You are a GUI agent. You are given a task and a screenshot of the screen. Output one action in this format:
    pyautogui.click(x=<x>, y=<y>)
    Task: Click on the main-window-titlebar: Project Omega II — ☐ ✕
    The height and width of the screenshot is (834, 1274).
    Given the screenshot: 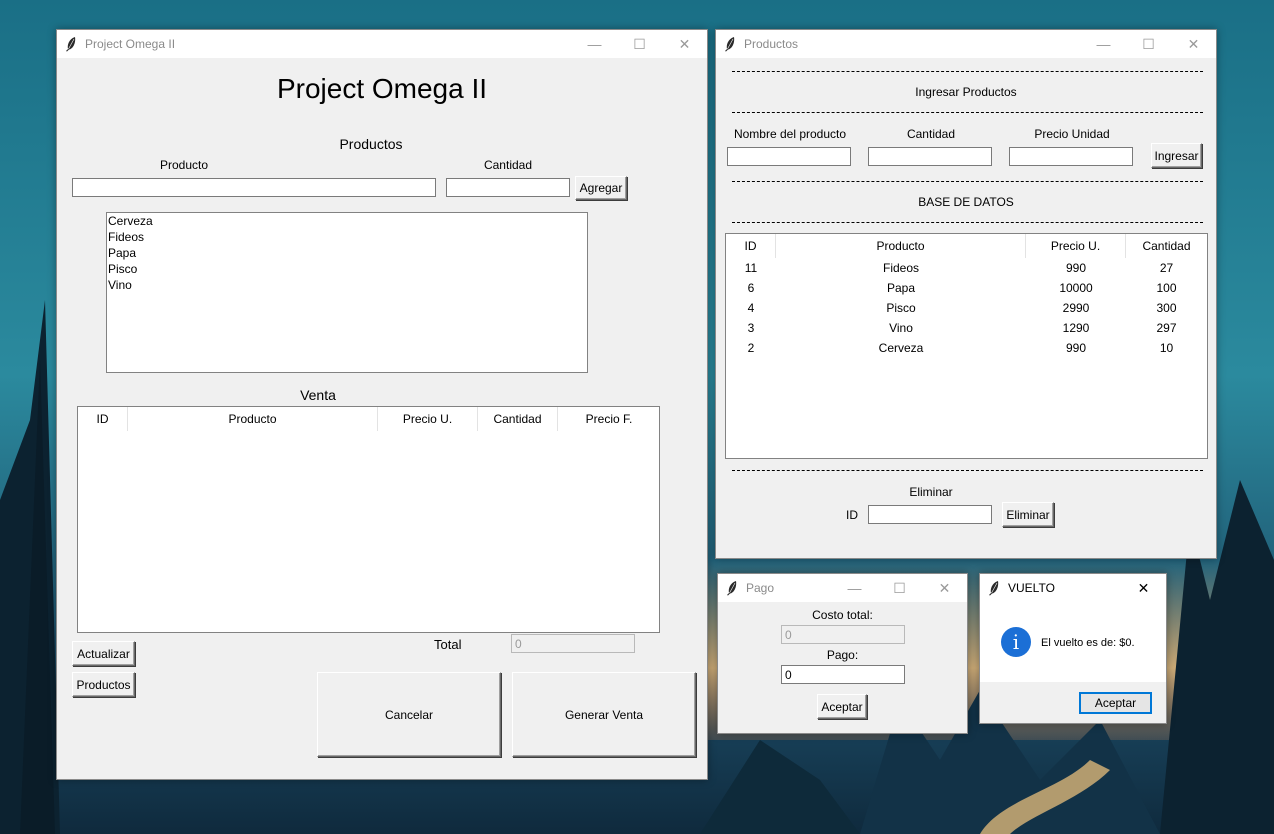 What is the action you would take?
    pyautogui.click(x=382, y=44)
    